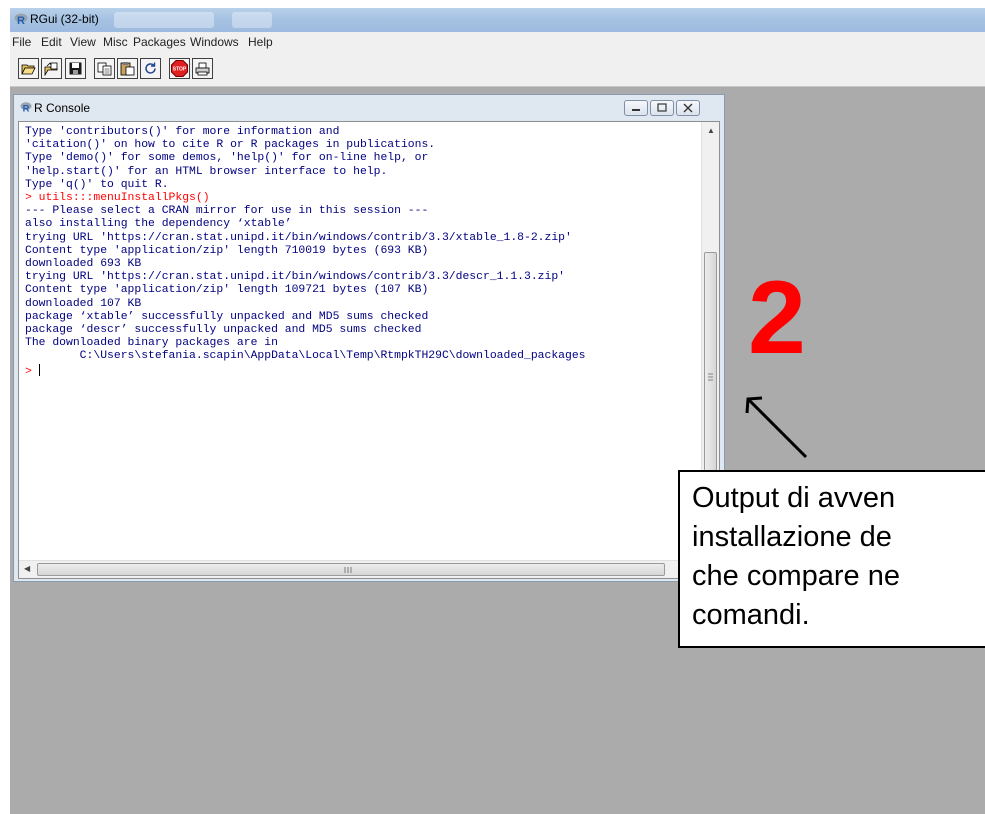 This screenshot has width=985, height=814. Describe the element at coordinates (97, 184) in the screenshot. I see `console-line: Type 'q()' to quit R.` at that location.